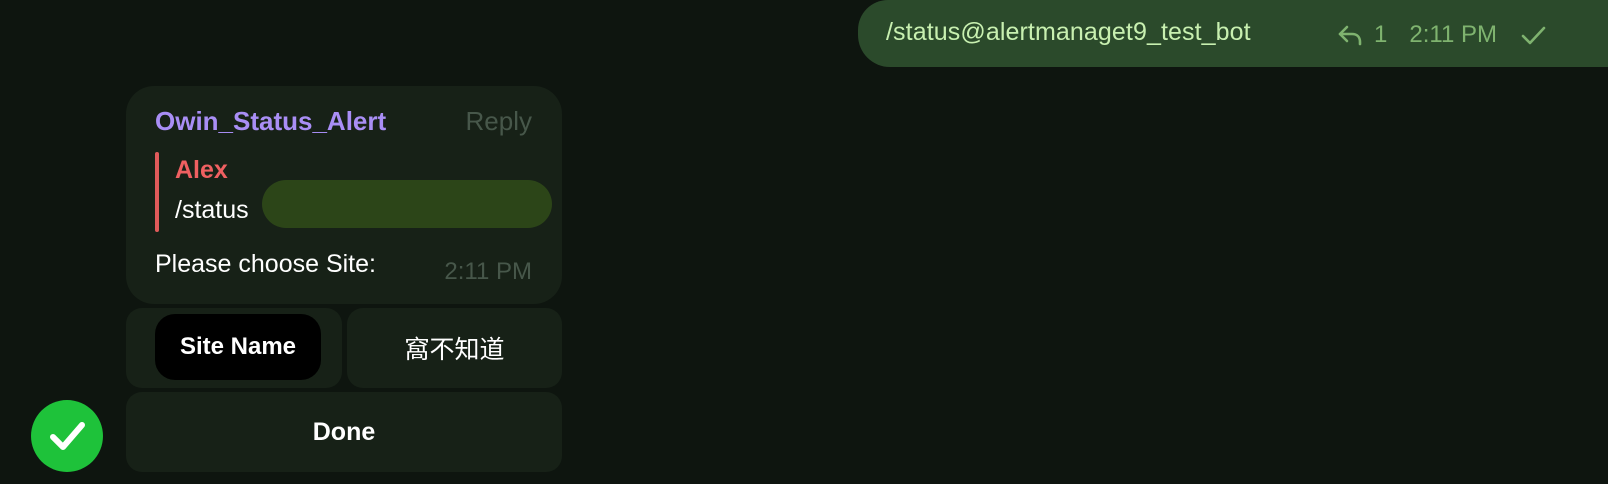 The height and width of the screenshot is (484, 1608). I want to click on avatar, so click(67, 436).